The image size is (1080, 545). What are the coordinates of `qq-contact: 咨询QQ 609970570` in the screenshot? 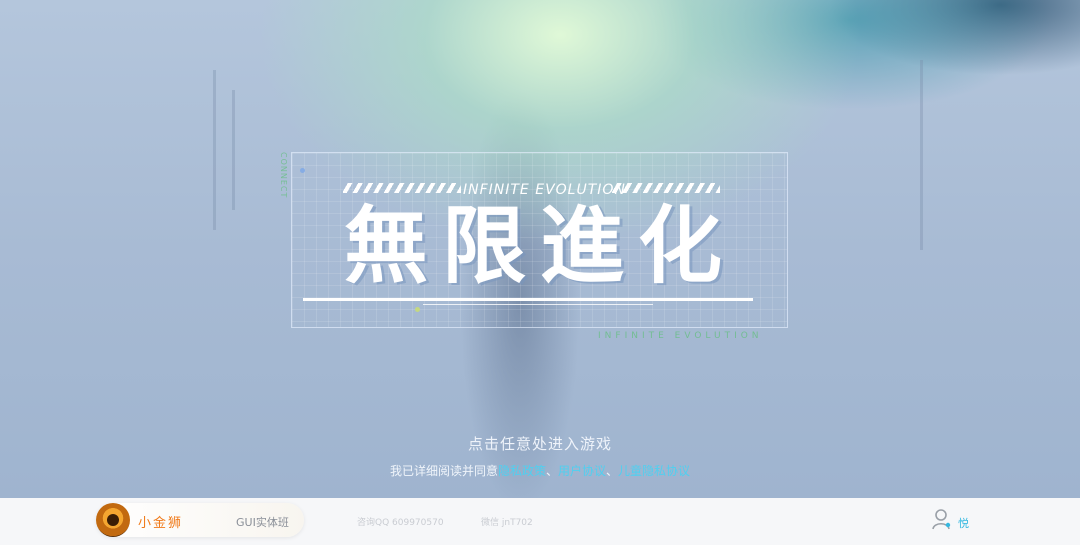 It's located at (400, 523).